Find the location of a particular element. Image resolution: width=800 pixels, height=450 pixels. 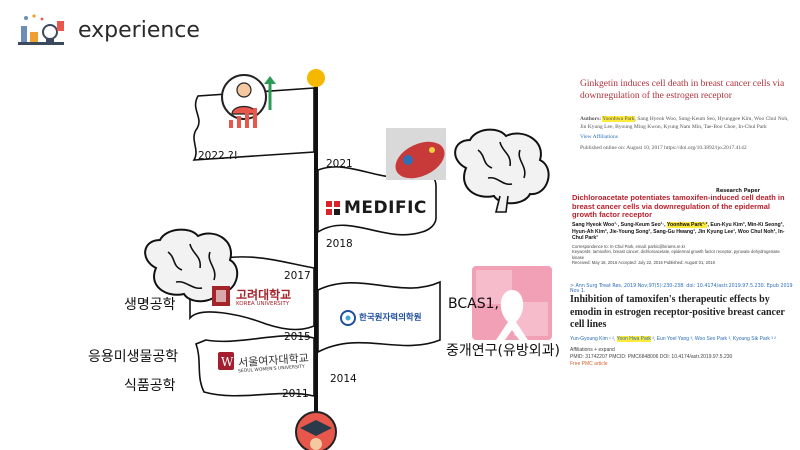

paper3-affiliations: Affiliations + expand is located at coordinates (682, 350).